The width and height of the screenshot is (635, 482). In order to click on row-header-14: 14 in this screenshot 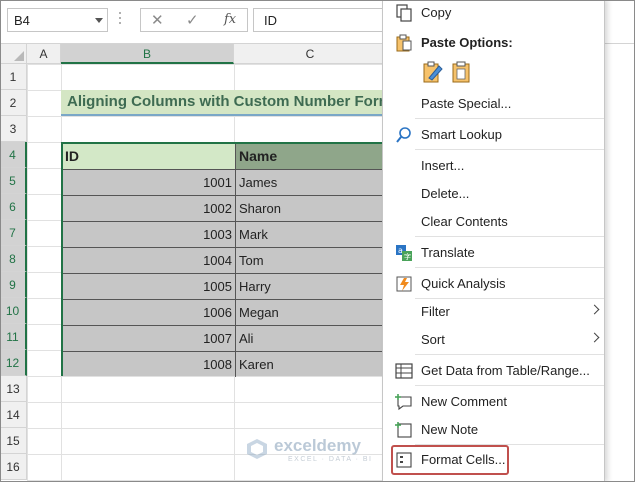, I will do `click(13, 415)`.